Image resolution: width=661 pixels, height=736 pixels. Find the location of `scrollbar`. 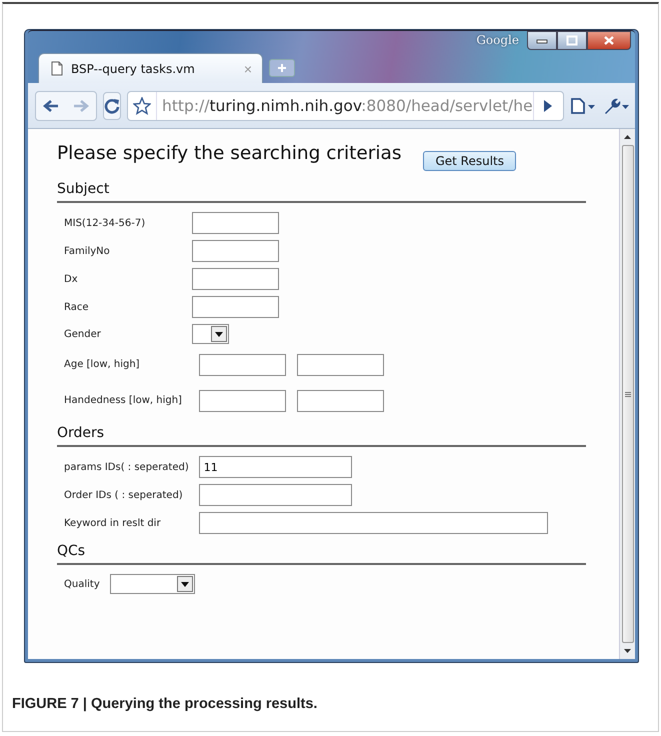

scrollbar is located at coordinates (627, 394).